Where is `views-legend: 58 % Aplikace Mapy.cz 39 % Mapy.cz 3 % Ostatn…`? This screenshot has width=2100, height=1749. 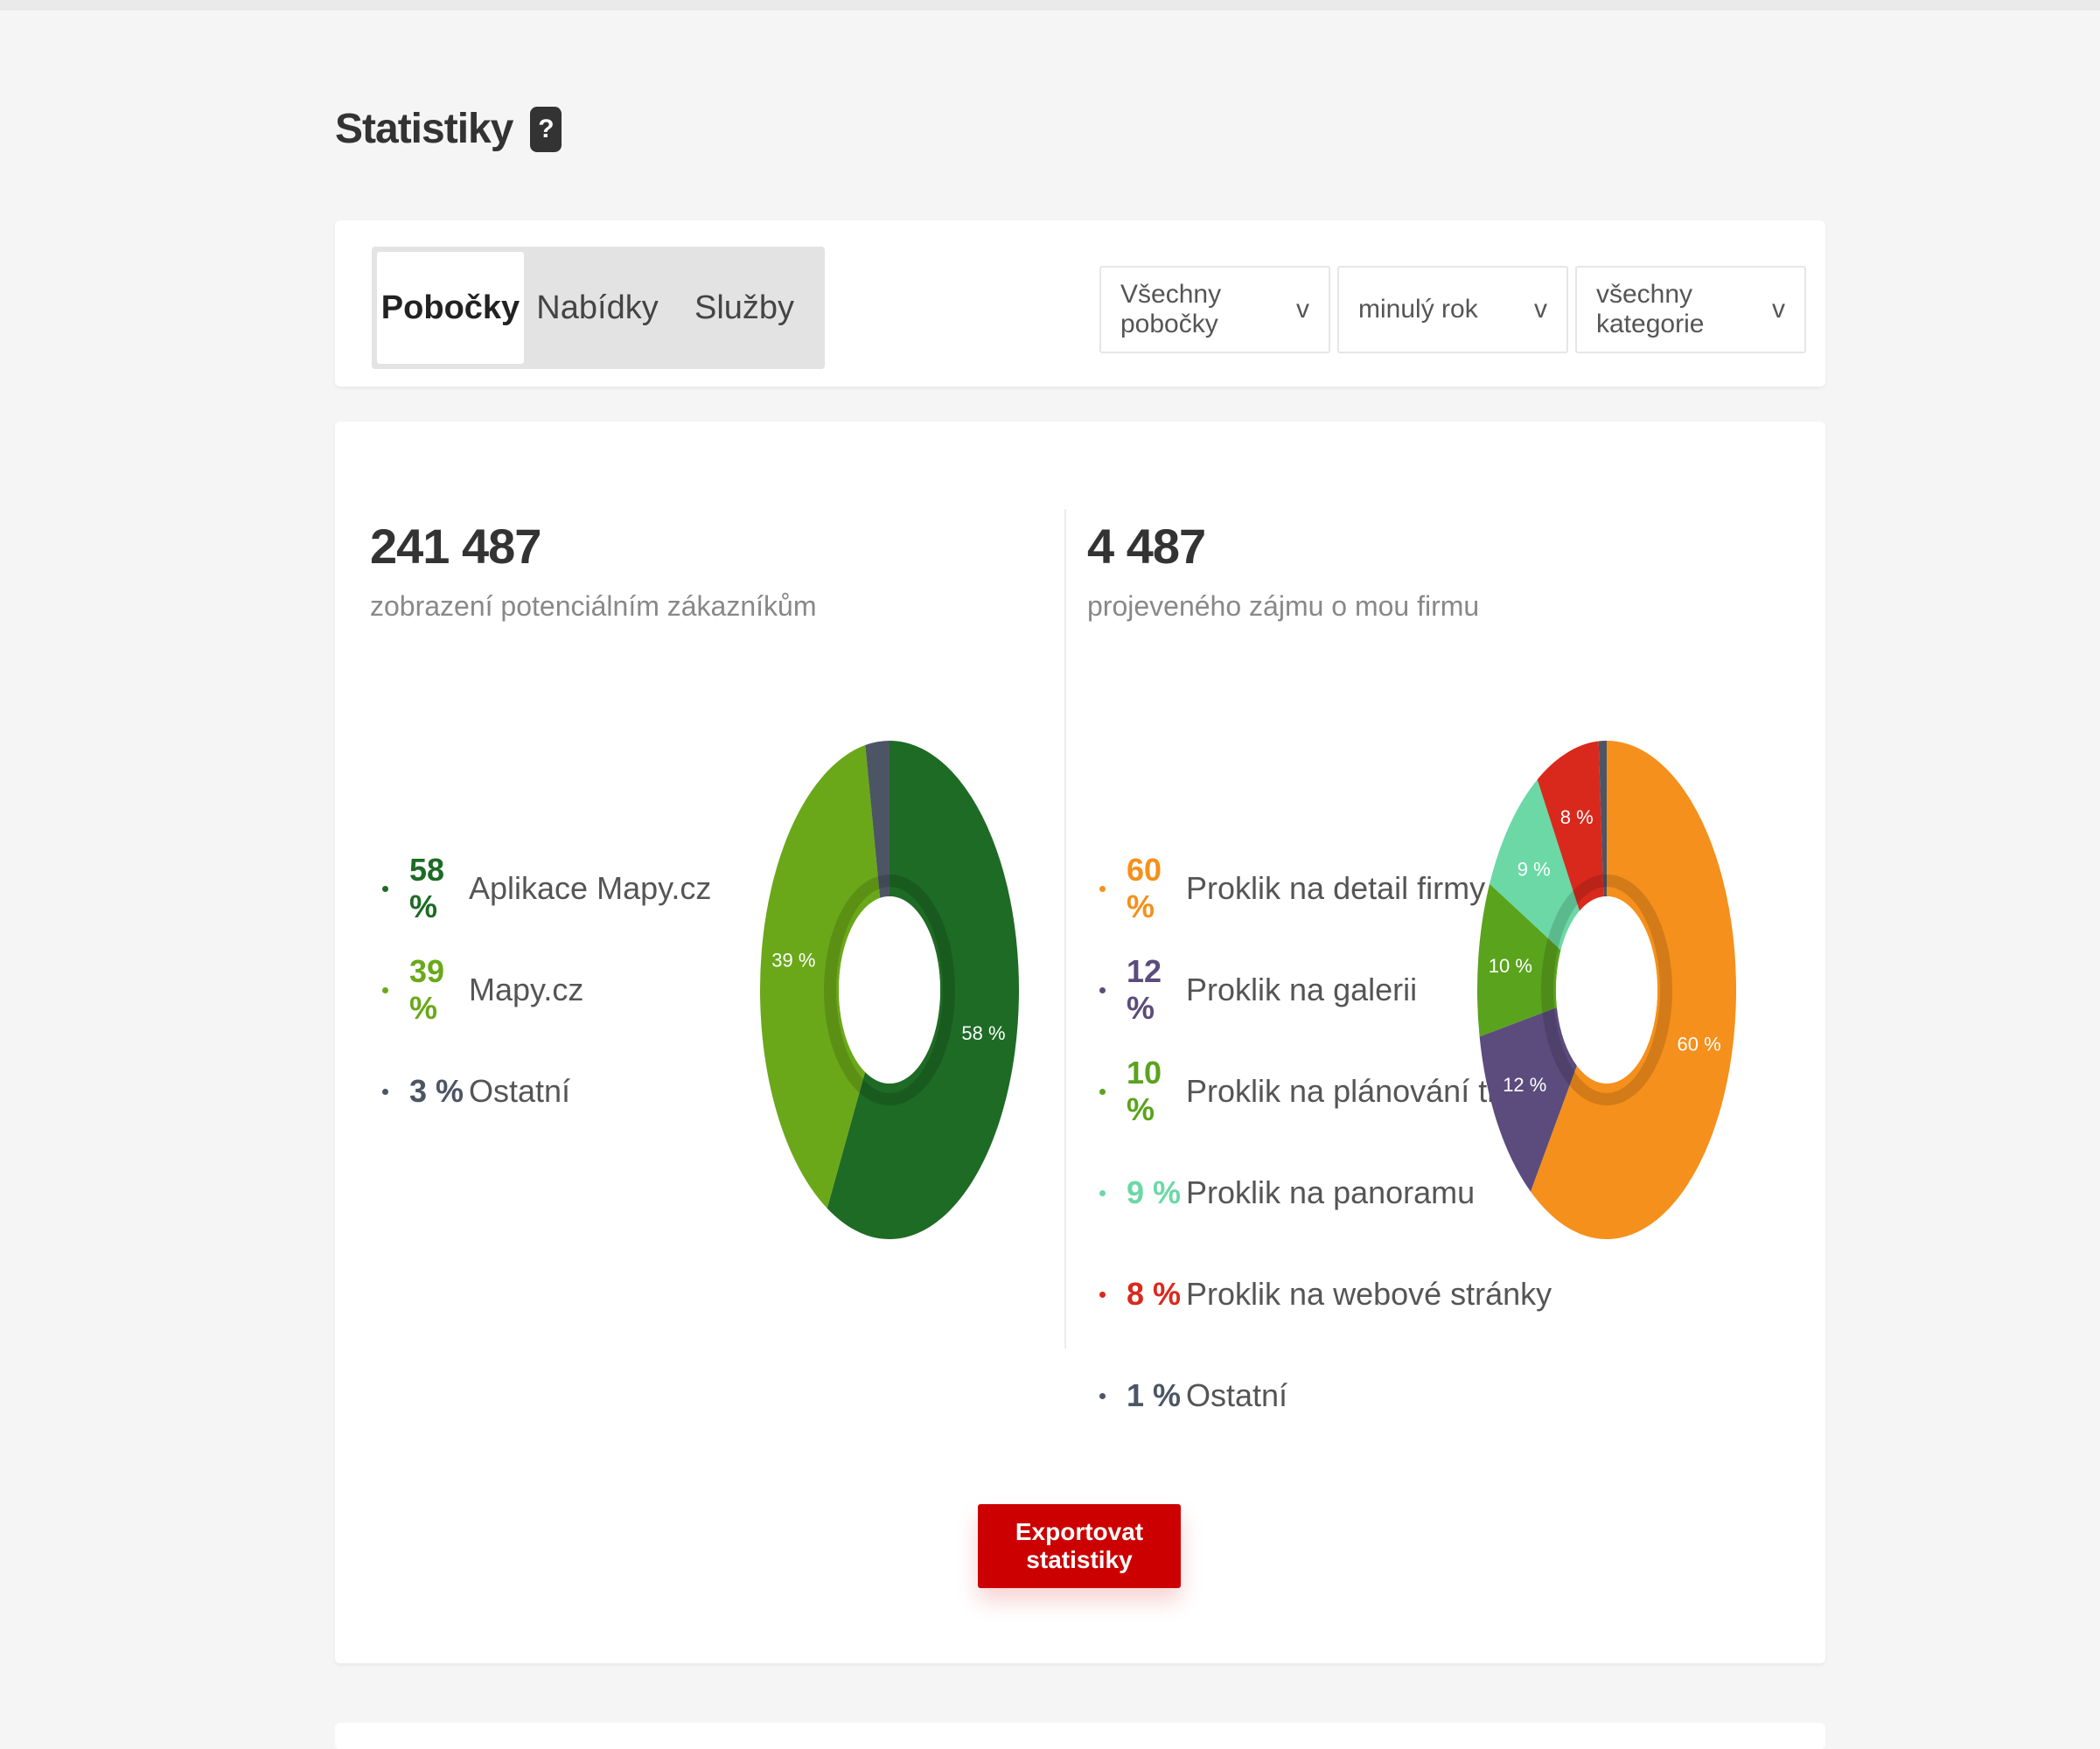 views-legend: 58 % Aplikace Mapy.cz 39 % Mapy.cz 3 % Ostatn… is located at coordinates (541, 1013).